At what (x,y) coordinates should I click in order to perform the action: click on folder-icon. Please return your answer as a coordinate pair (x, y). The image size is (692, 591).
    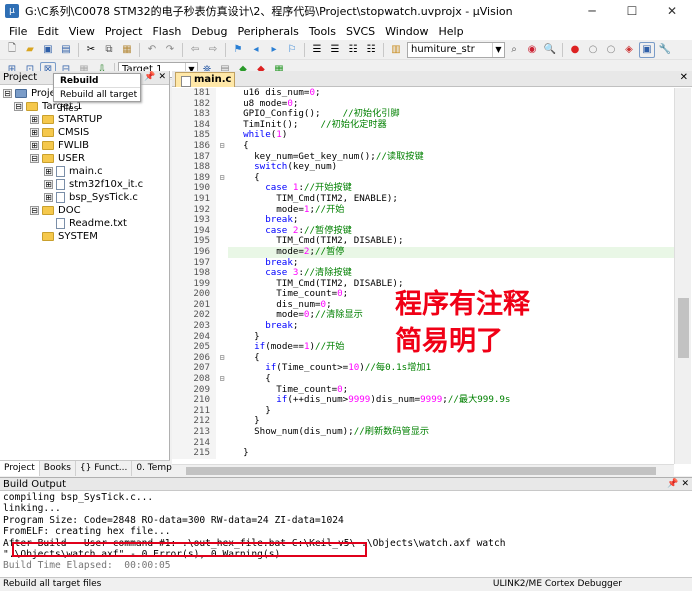
    Looking at the image, I should click on (32, 106).